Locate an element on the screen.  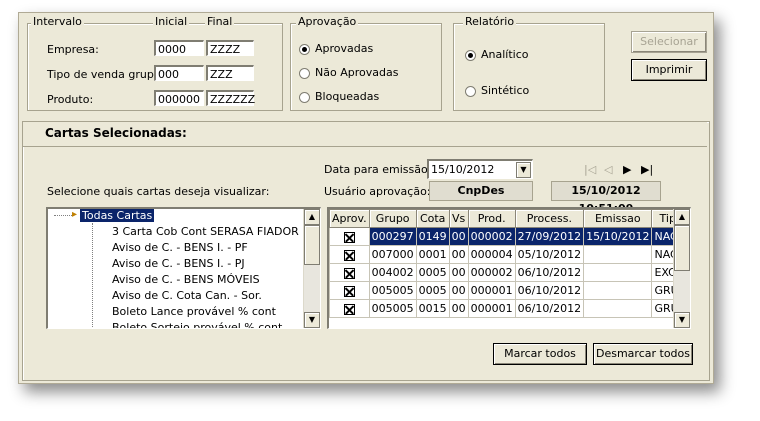
tree-line is located at coordinates (92, 275).